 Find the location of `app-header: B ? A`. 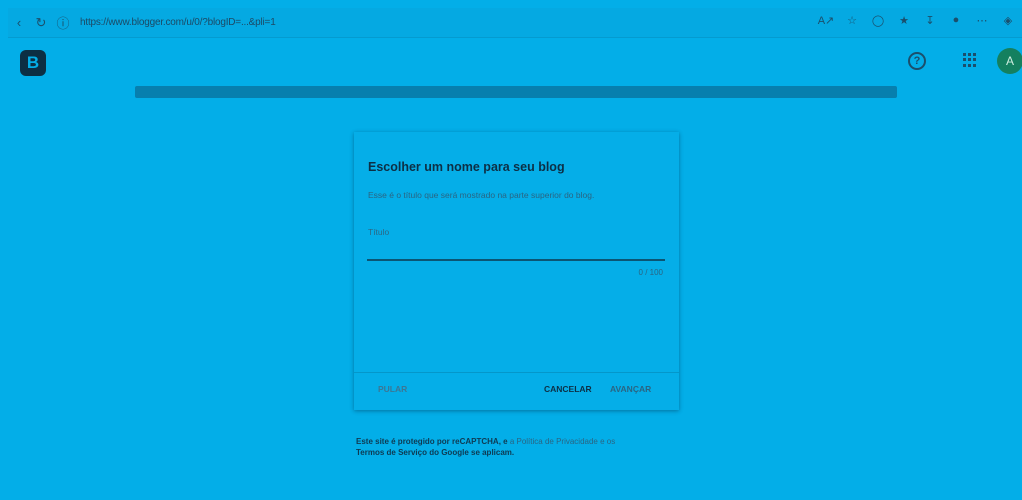

app-header: B ? A is located at coordinates (515, 62).